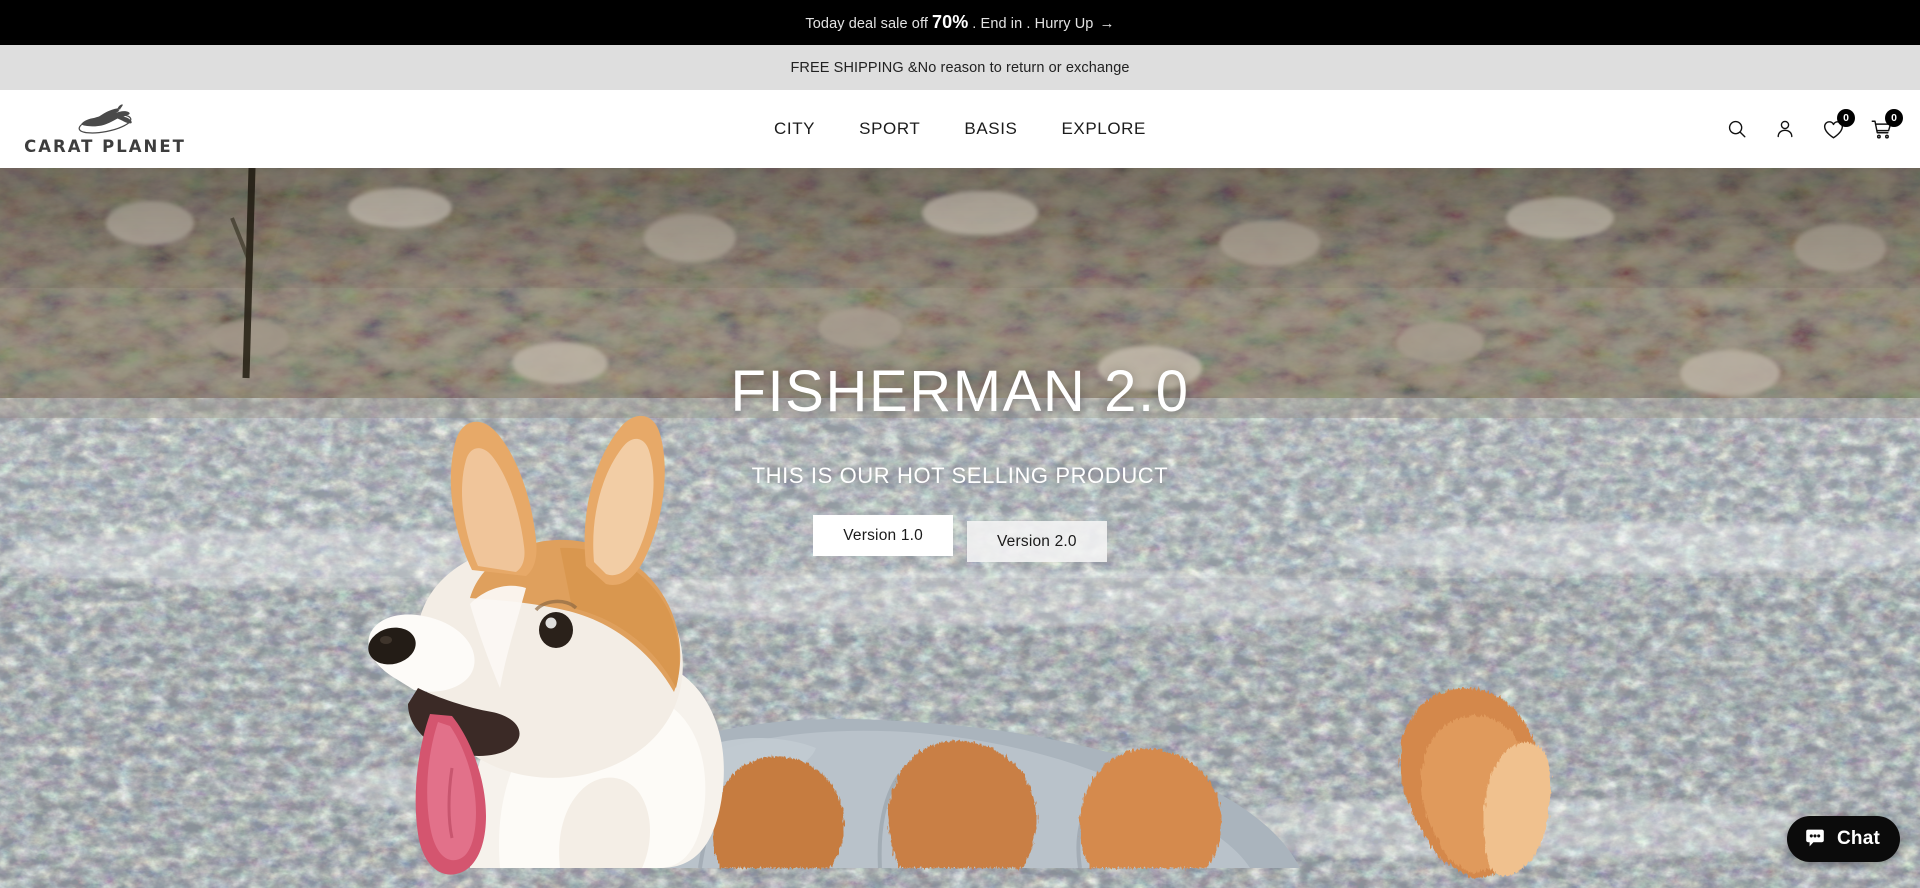 The width and height of the screenshot is (1920, 888). I want to click on header-actions: 0 0, so click(1813, 125).